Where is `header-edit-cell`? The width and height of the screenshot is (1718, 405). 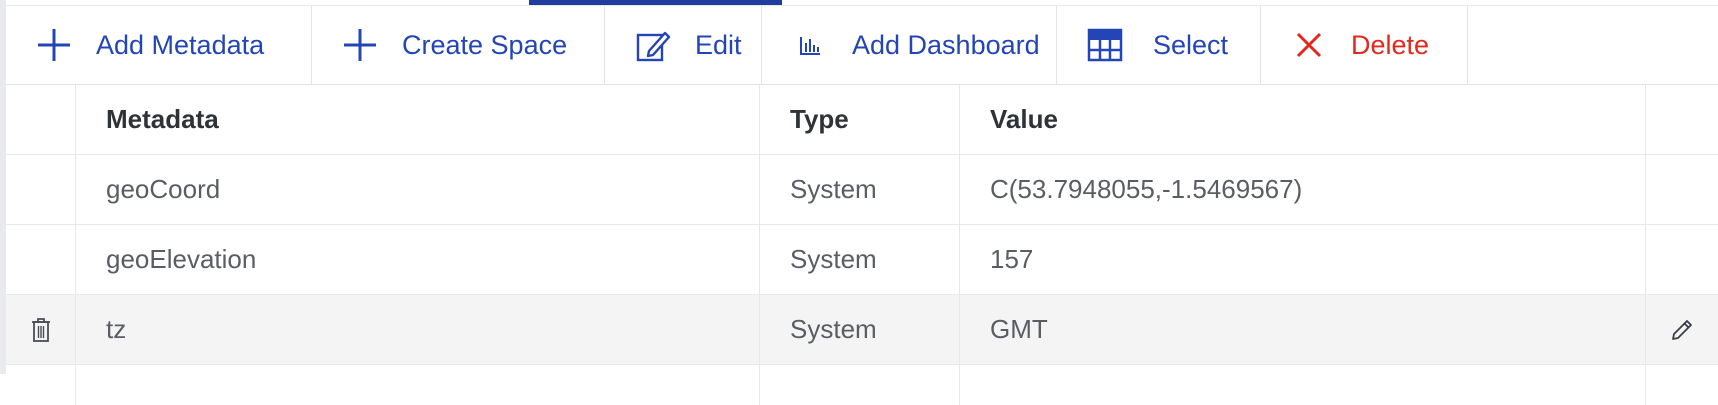 header-edit-cell is located at coordinates (1682, 119).